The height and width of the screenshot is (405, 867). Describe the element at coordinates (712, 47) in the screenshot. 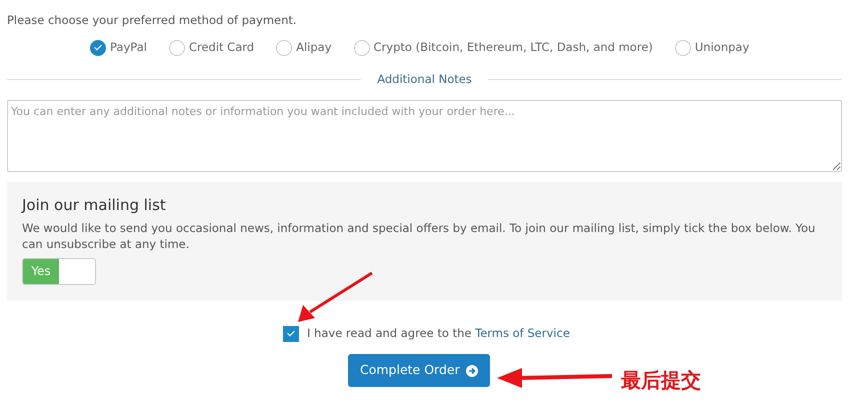

I see `payment-option: Unionpay` at that location.